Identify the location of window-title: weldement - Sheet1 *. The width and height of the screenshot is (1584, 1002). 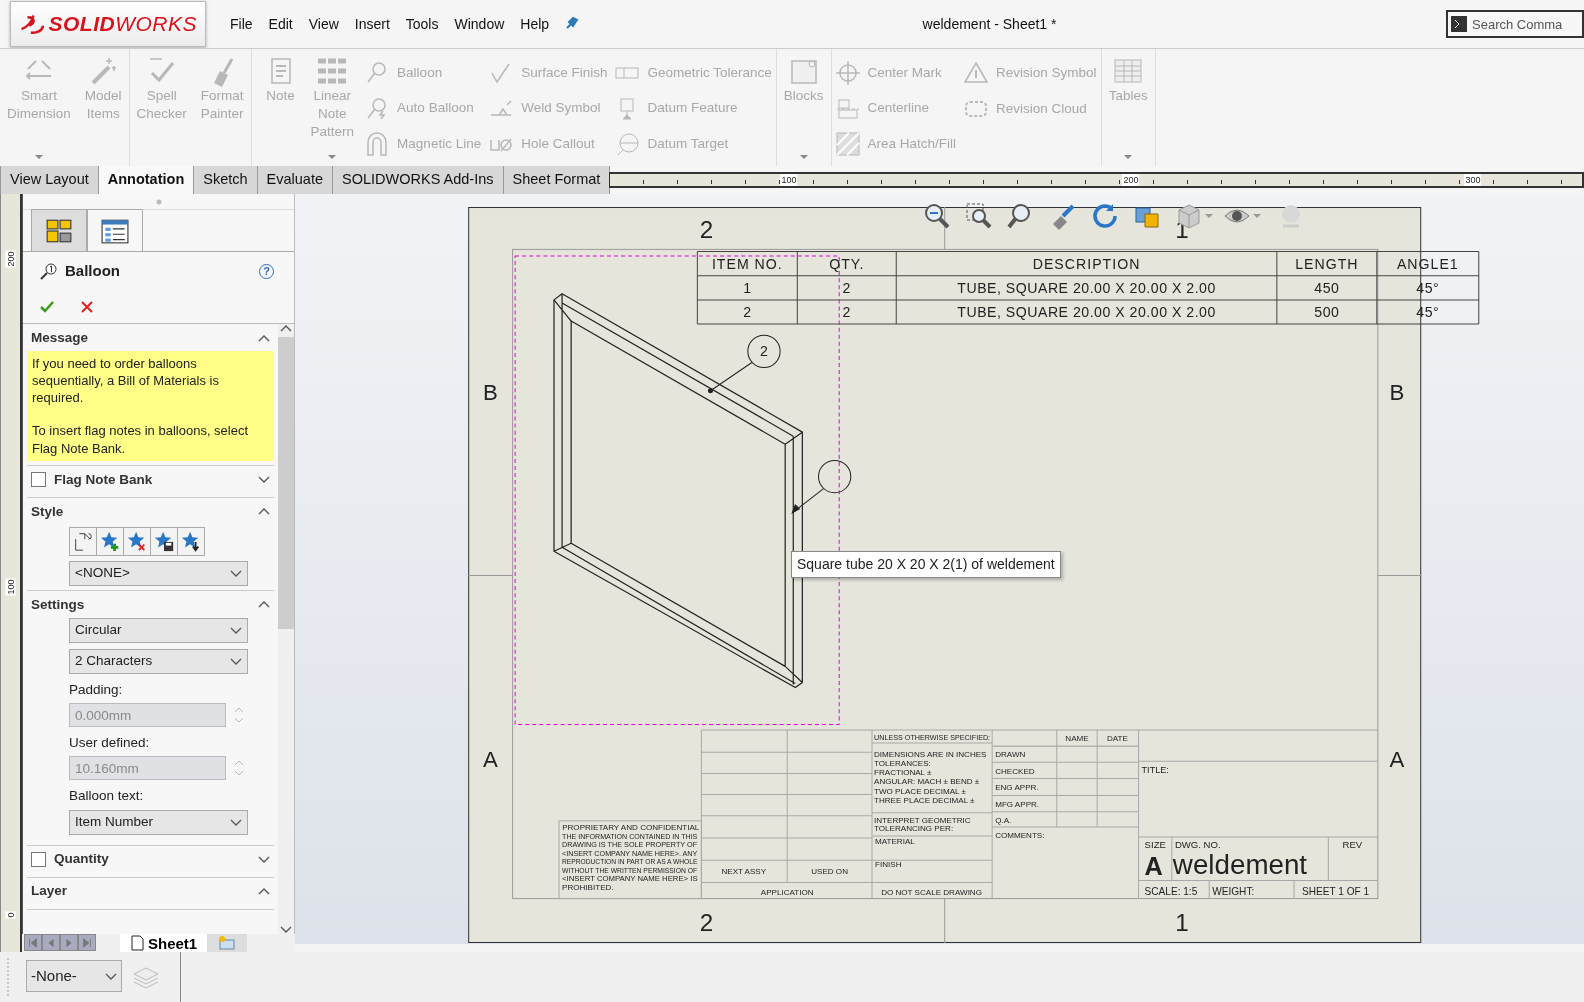
(989, 24).